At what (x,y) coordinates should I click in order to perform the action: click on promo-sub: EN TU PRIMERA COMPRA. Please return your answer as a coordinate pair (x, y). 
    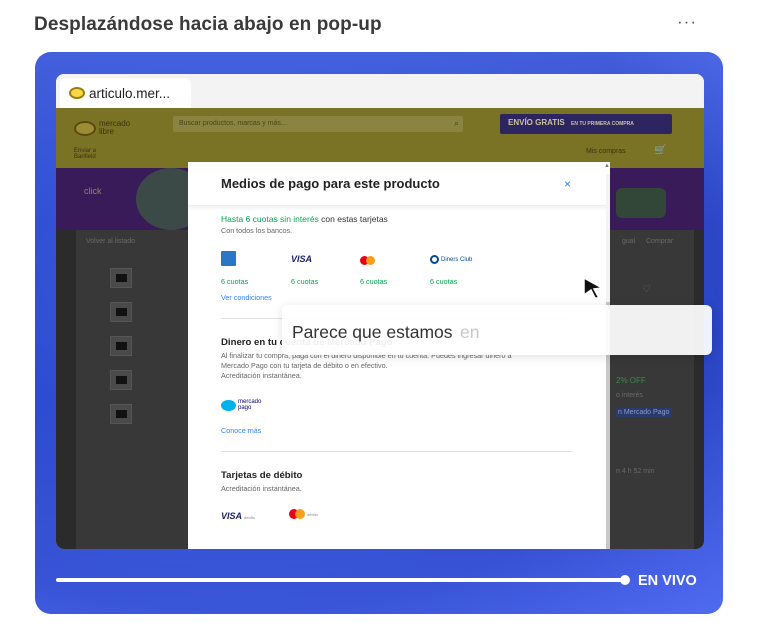
    Looking at the image, I should click on (602, 124).